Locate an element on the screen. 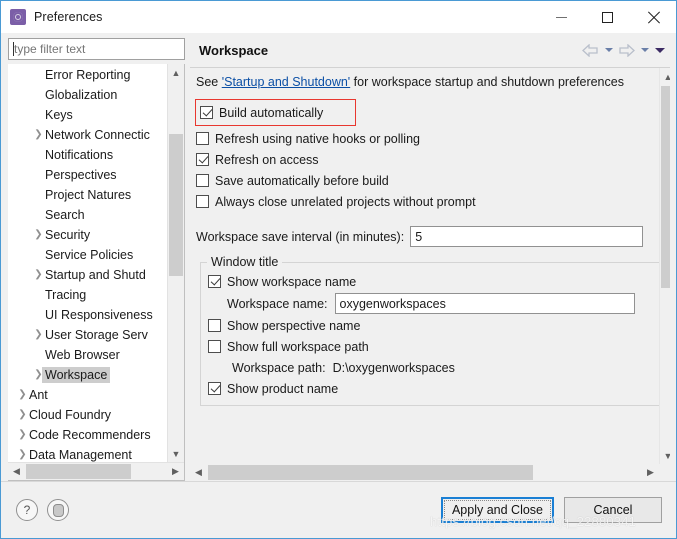 The width and height of the screenshot is (677, 539). refresh-using-native-hooks-or-polling-checkbox is located at coordinates (202, 138).